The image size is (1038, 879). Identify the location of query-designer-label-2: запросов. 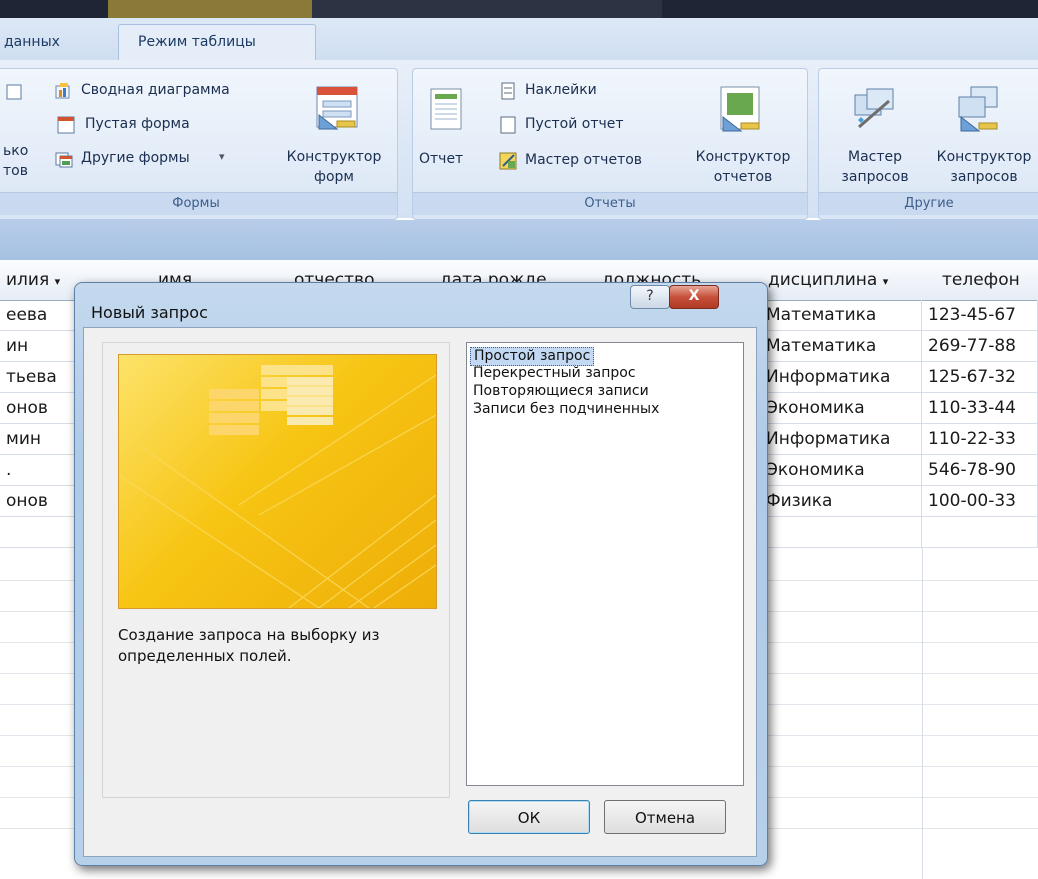
(984, 177).